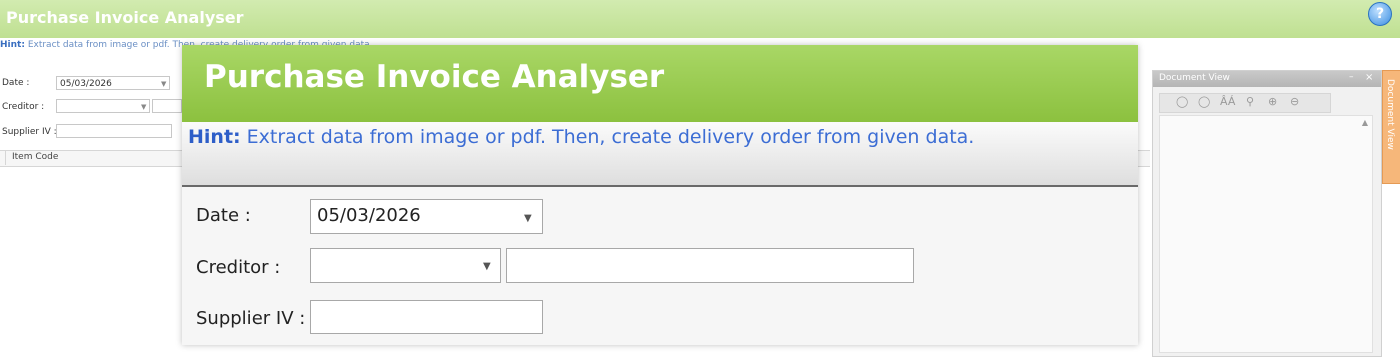  Describe the element at coordinates (35, 157) in the screenshot. I see `grid-column-item-code: Item Code` at that location.